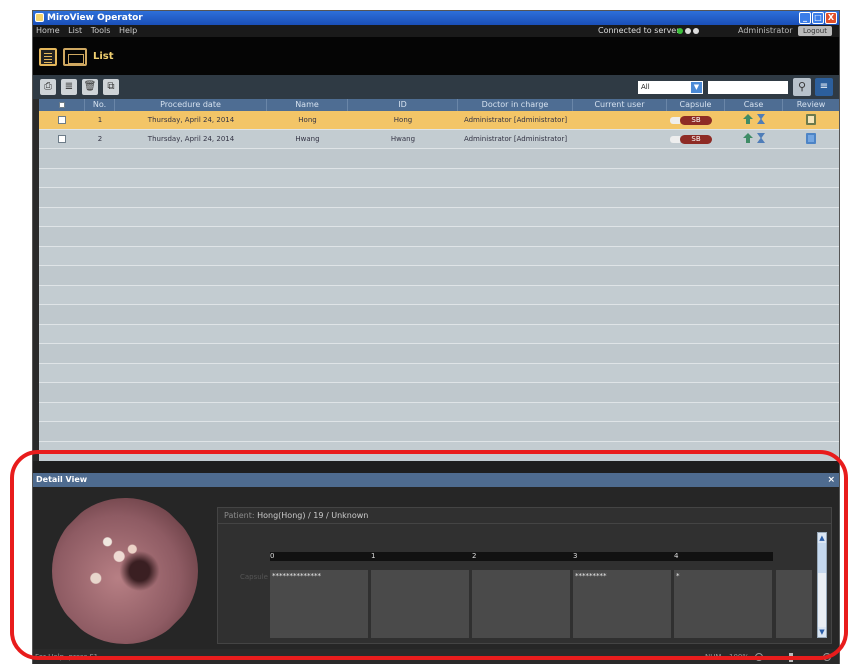 This screenshot has height=664, width=852. I want to click on filter-select: All ▼, so click(670, 87).